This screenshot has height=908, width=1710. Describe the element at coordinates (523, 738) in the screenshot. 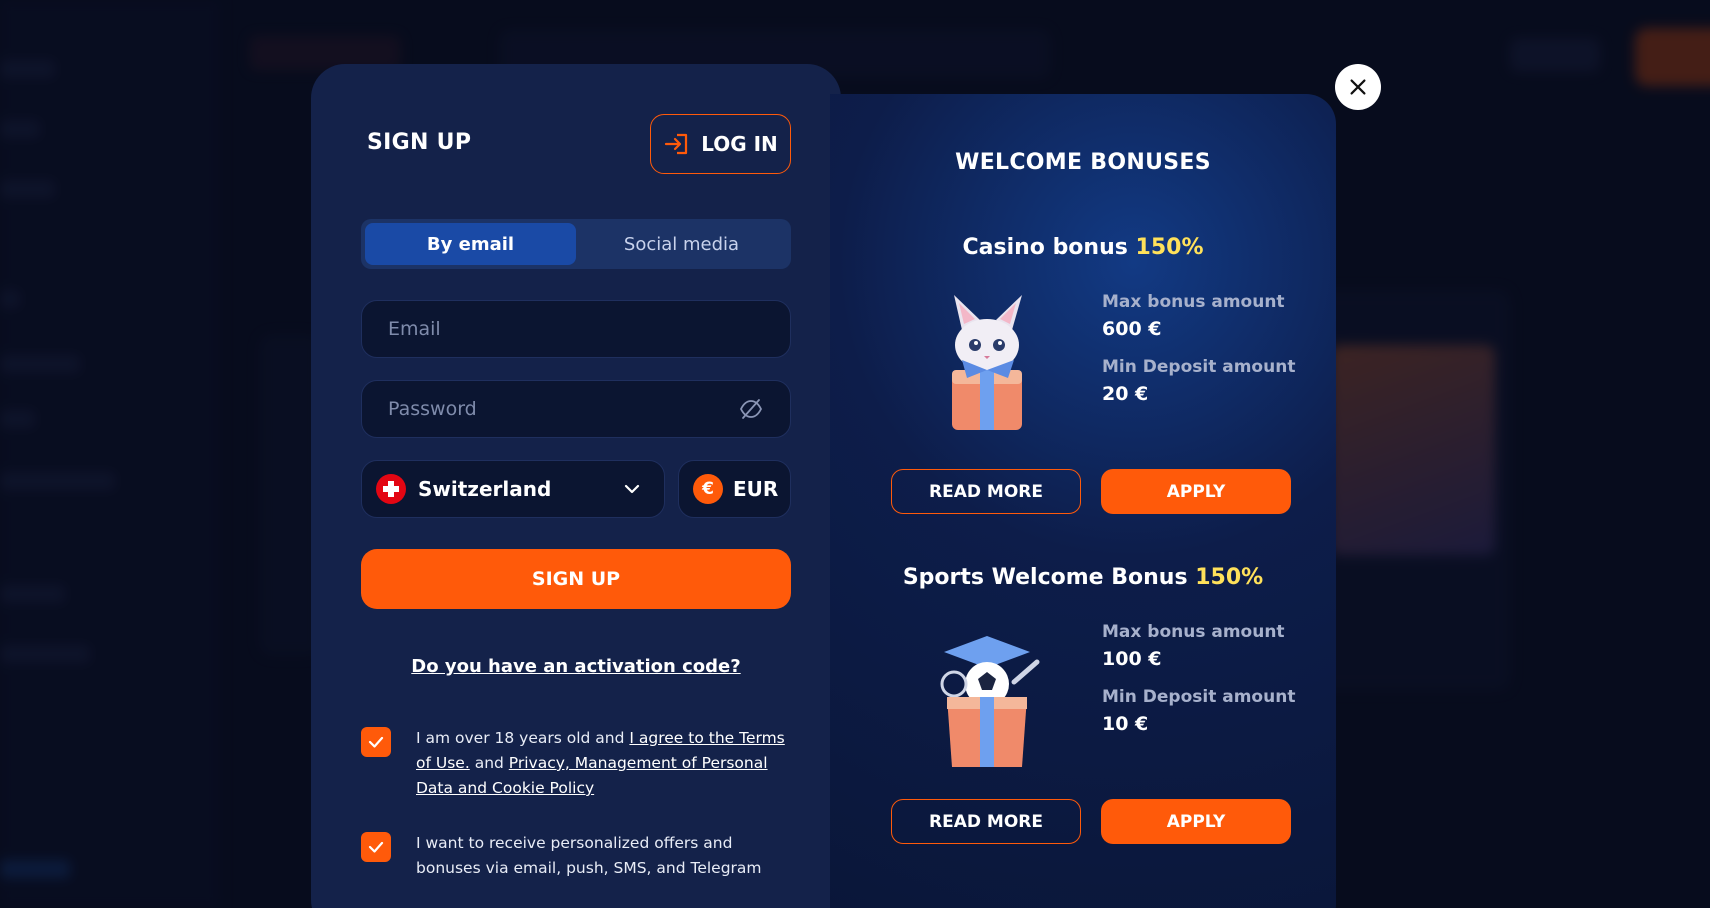

I see `consent-prefix: I am over 18 years old and` at that location.